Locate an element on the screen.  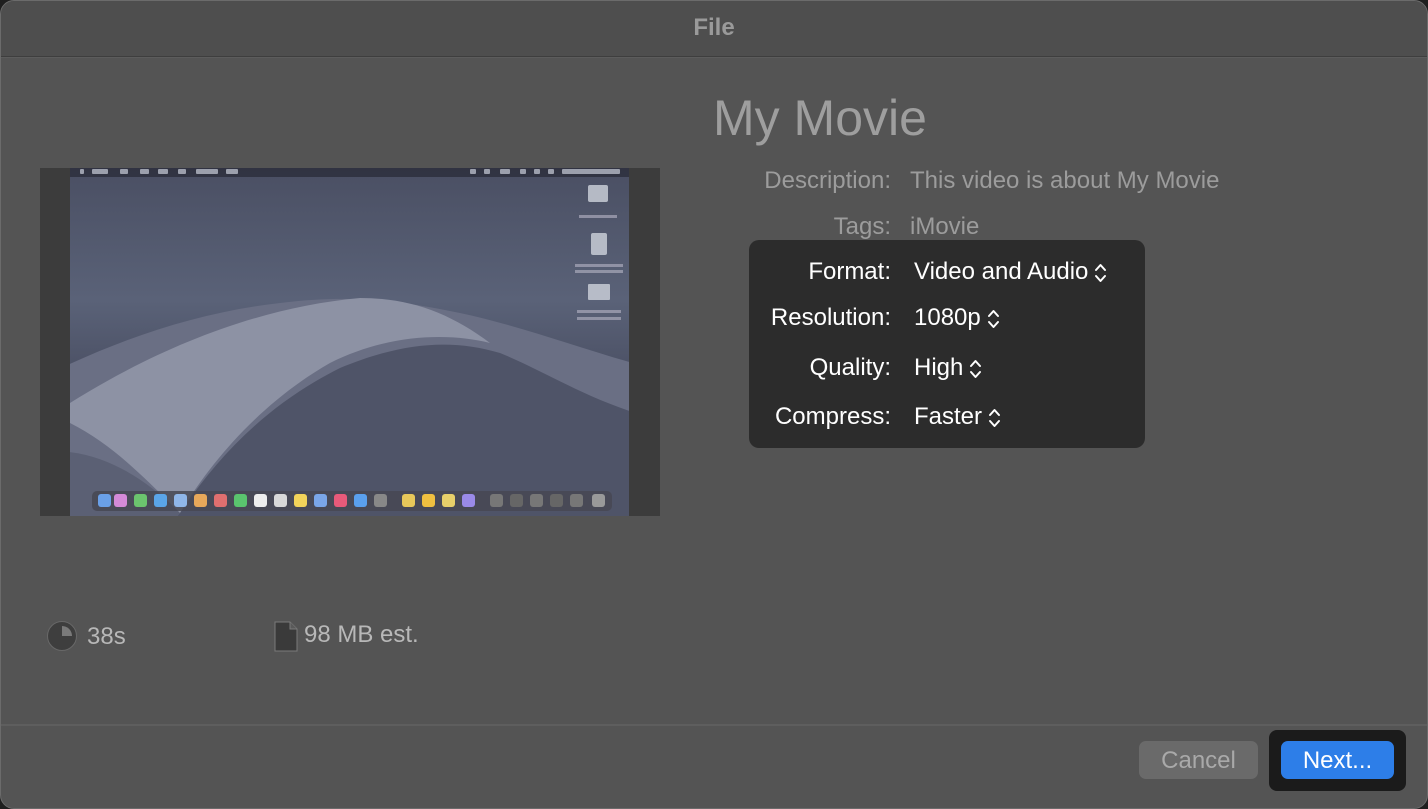
preview-dock is located at coordinates (352, 501).